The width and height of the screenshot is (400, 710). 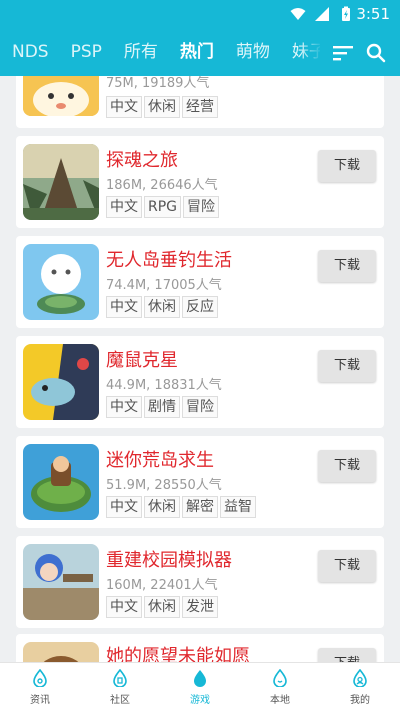 What do you see at coordinates (197, 52) in the screenshot?
I see `tab-hot: 热门` at bounding box center [197, 52].